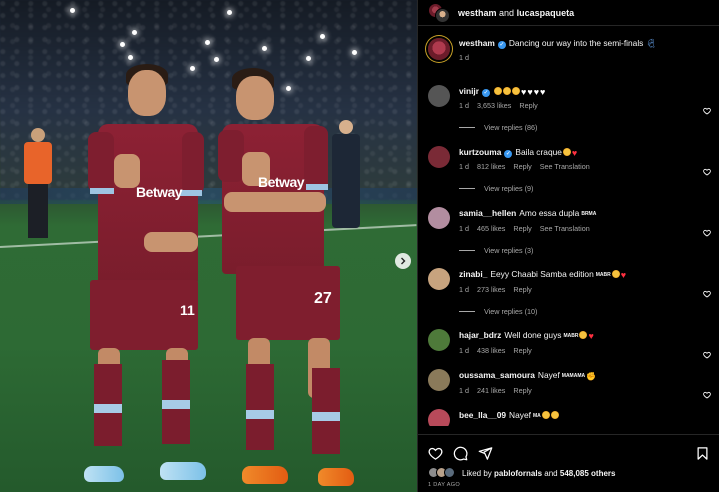  I want to click on liked-by-prefix: Liked by, so click(477, 473).